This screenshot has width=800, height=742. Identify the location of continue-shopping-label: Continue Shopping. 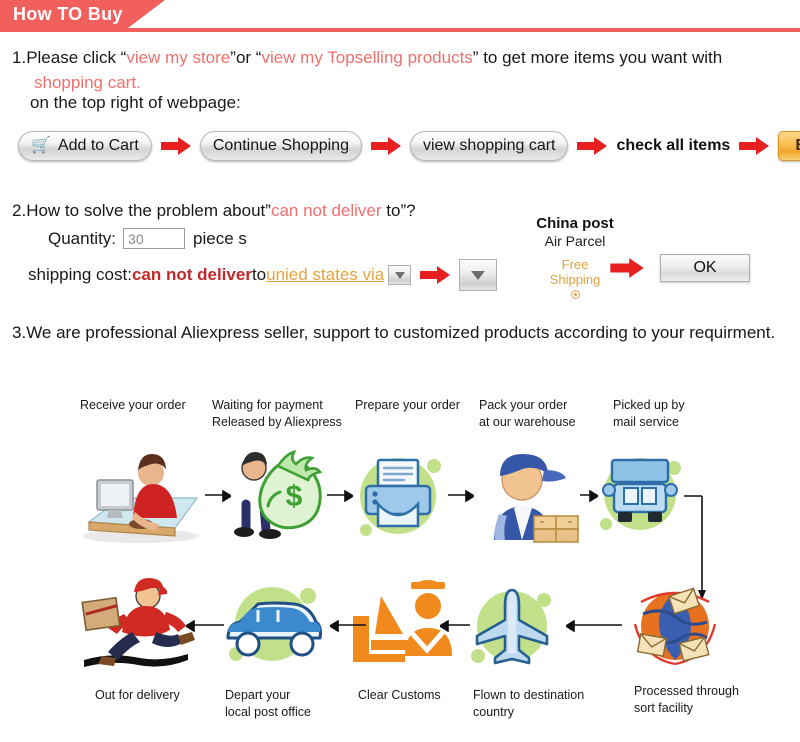
(280, 145).